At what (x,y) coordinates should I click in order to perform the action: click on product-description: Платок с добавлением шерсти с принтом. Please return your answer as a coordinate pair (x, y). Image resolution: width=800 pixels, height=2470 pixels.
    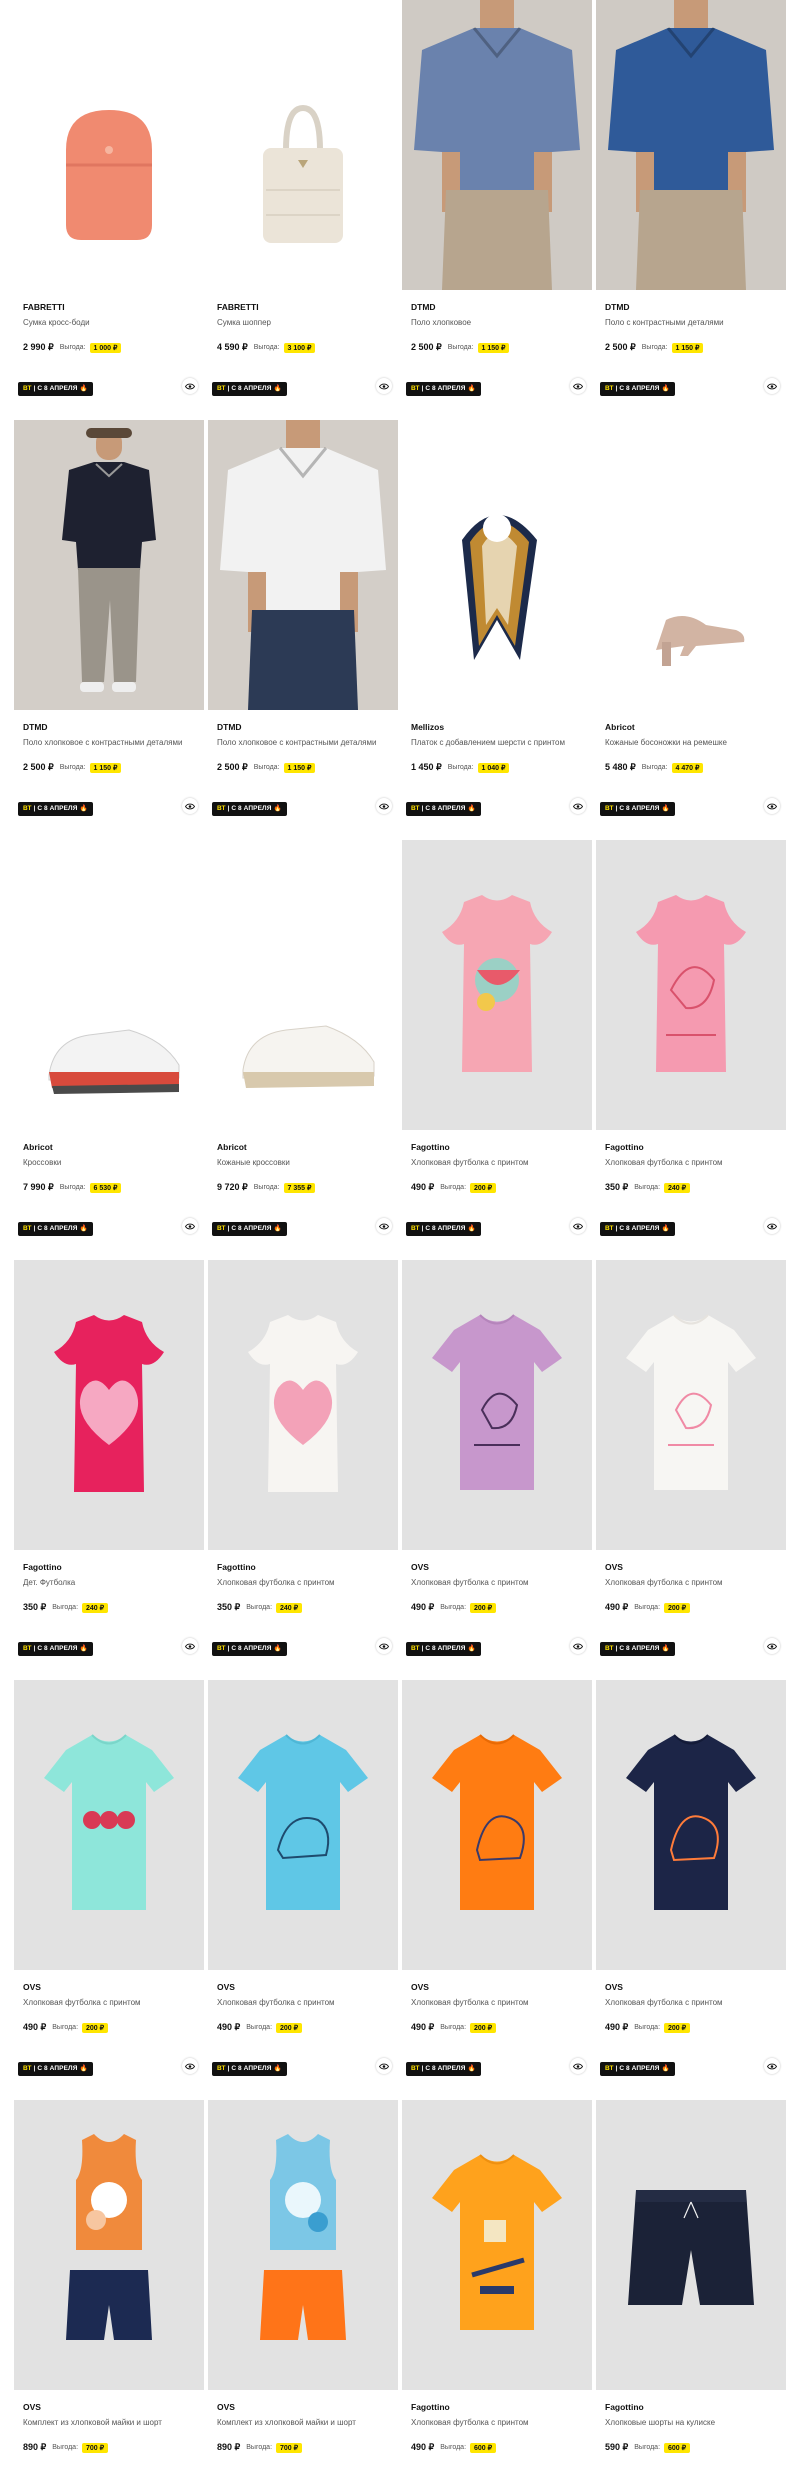
    Looking at the image, I should click on (501, 742).